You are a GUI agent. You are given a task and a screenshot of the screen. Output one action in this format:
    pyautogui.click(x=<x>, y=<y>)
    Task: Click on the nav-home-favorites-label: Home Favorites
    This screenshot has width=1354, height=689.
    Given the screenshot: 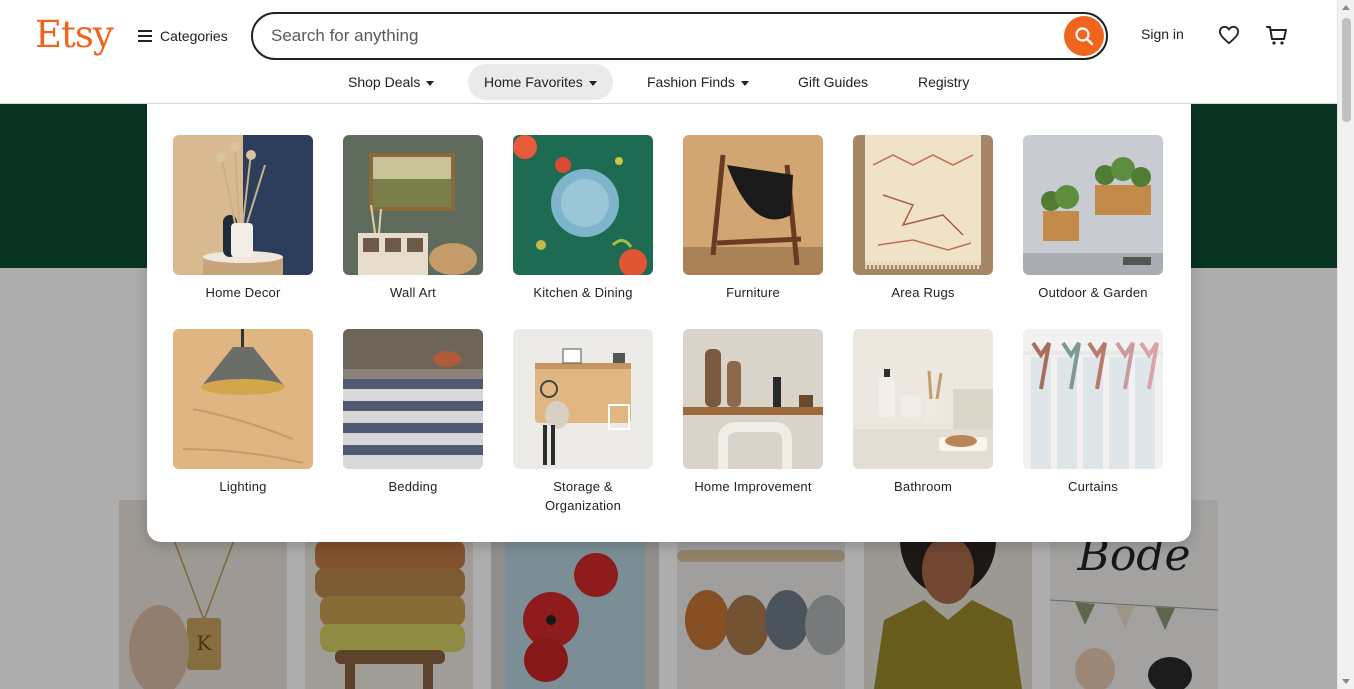 What is the action you would take?
    pyautogui.click(x=533, y=82)
    